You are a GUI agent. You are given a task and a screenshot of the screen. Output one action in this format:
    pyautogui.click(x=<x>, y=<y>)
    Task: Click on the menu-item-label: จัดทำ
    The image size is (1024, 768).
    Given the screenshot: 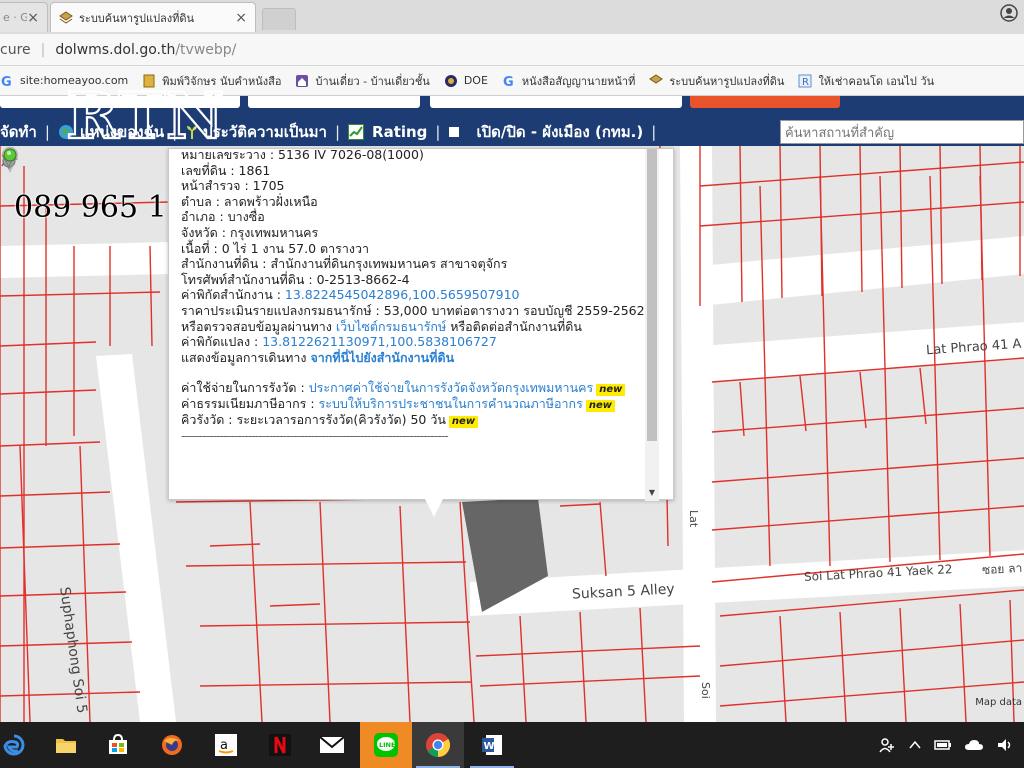 What is the action you would take?
    pyautogui.click(x=18, y=132)
    